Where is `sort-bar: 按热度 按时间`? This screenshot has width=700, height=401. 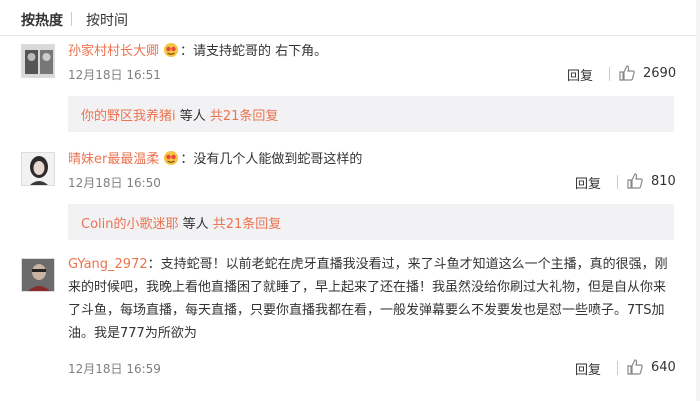
sort-bar: 按热度 按时间 is located at coordinates (350, 18).